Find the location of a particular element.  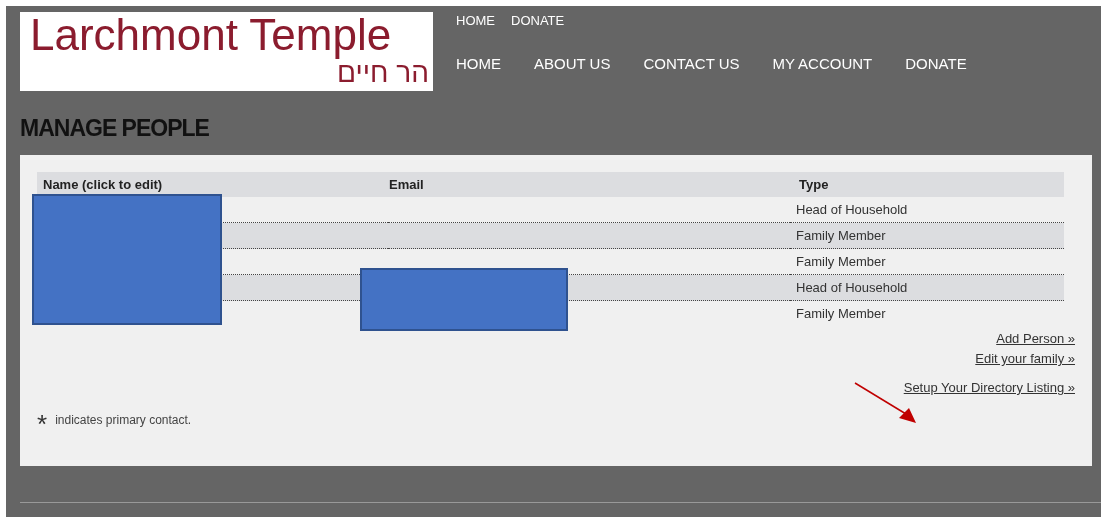

link: Add Person » is located at coordinates (1035, 339).